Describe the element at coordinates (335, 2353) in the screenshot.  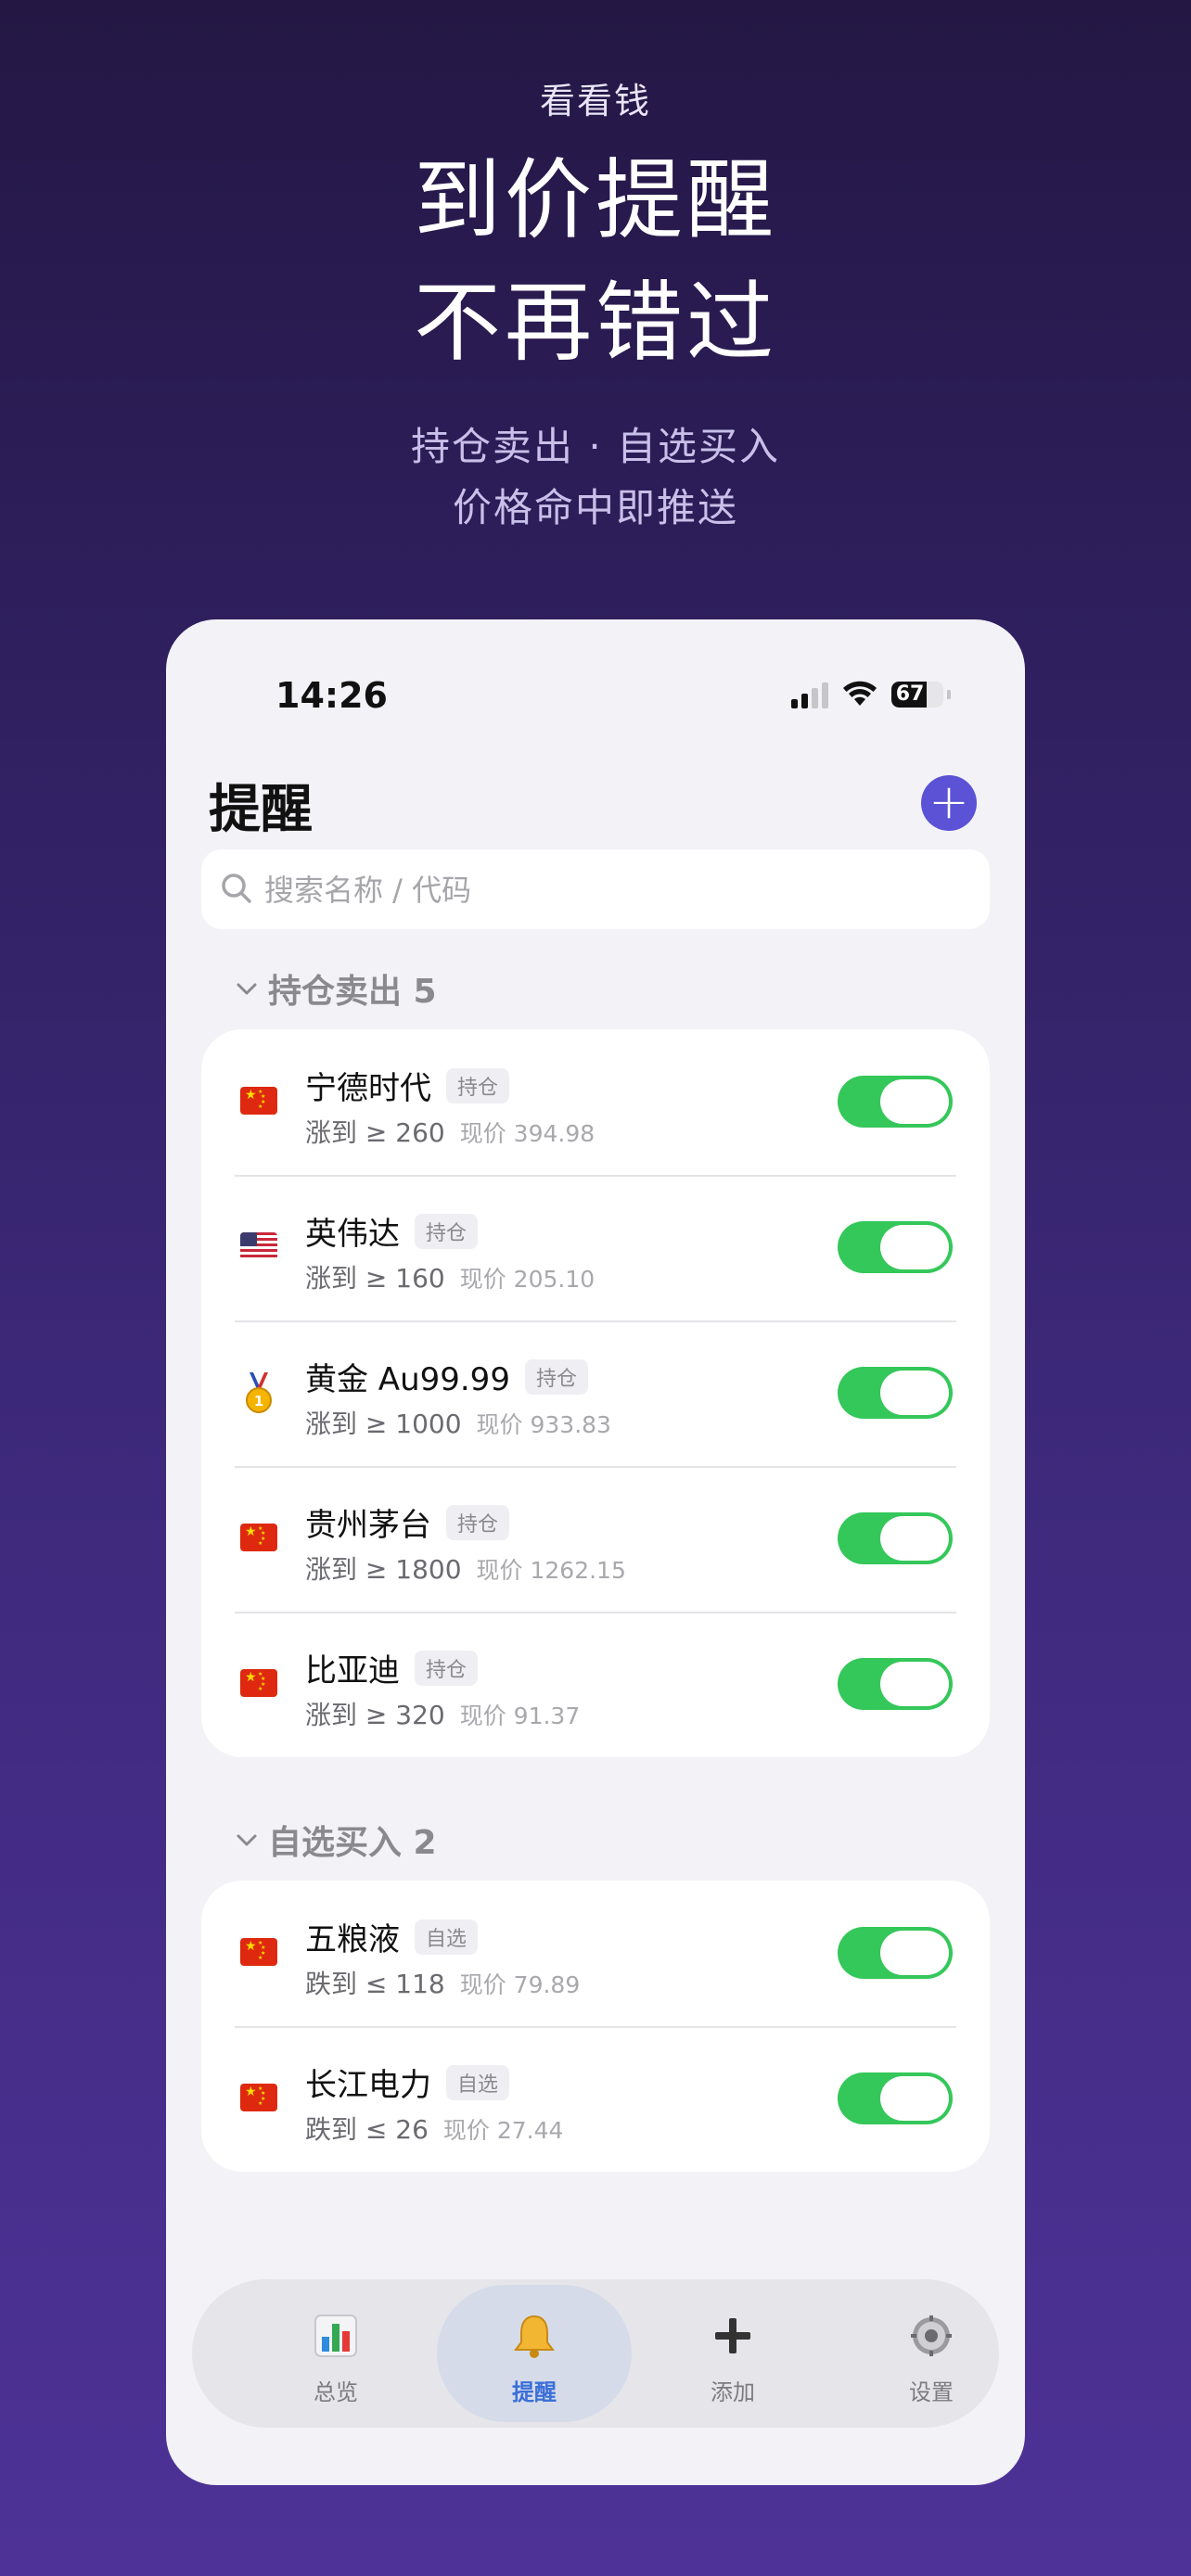
I see `tab-overview: 总览` at that location.